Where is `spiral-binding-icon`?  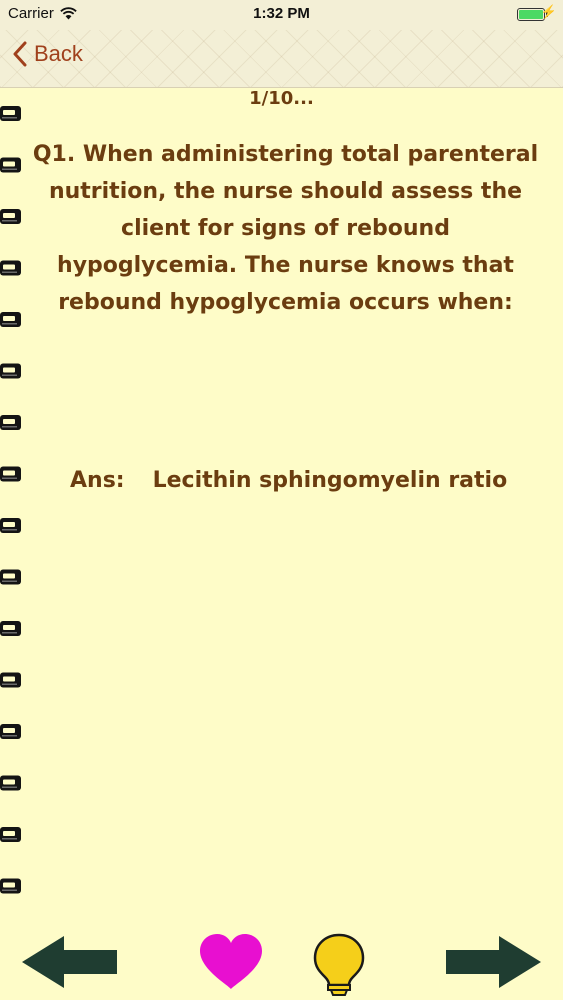
spiral-binding-icon is located at coordinates (10, 500).